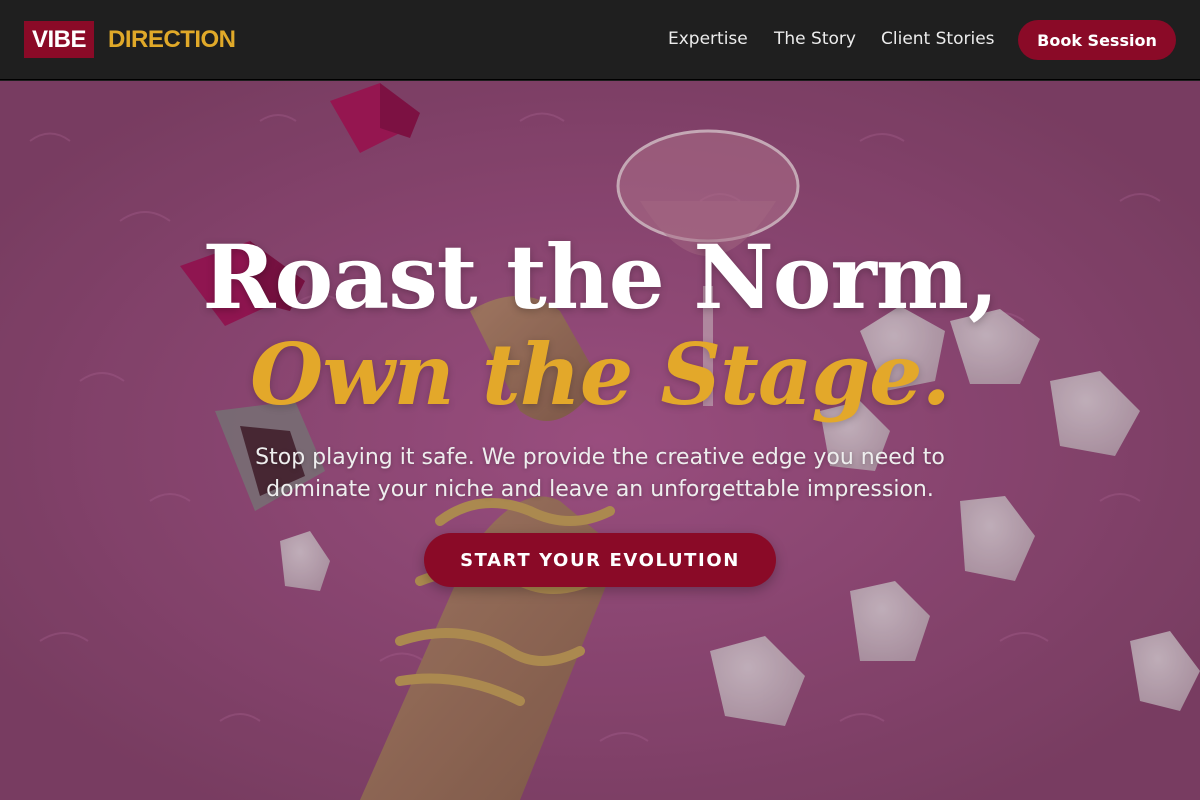 Image resolution: width=1200 pixels, height=800 pixels. I want to click on book-session-button: Book Session, so click(1097, 40).